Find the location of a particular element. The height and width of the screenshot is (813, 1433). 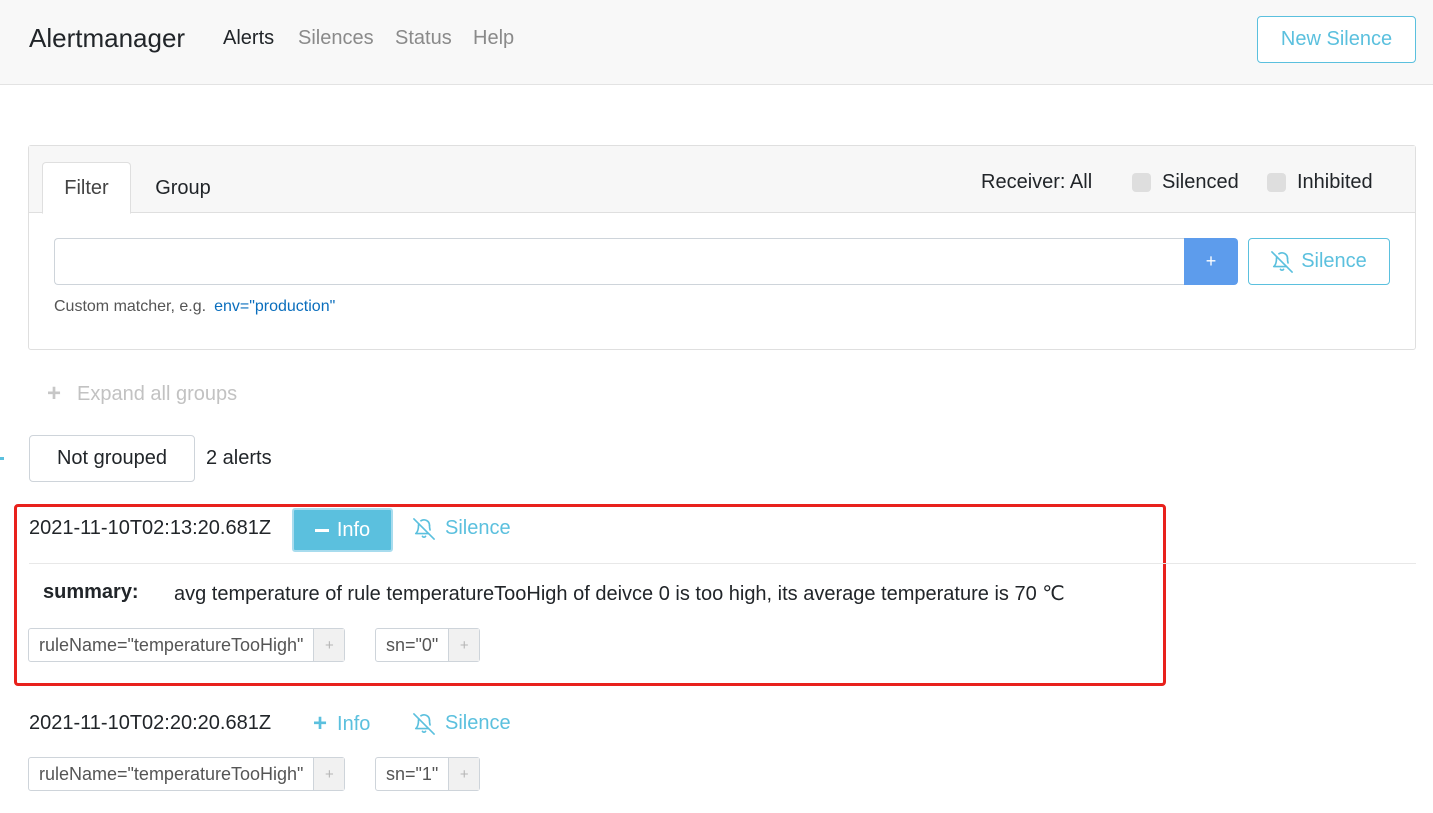

add-filter-button: + is located at coordinates (1211, 261).